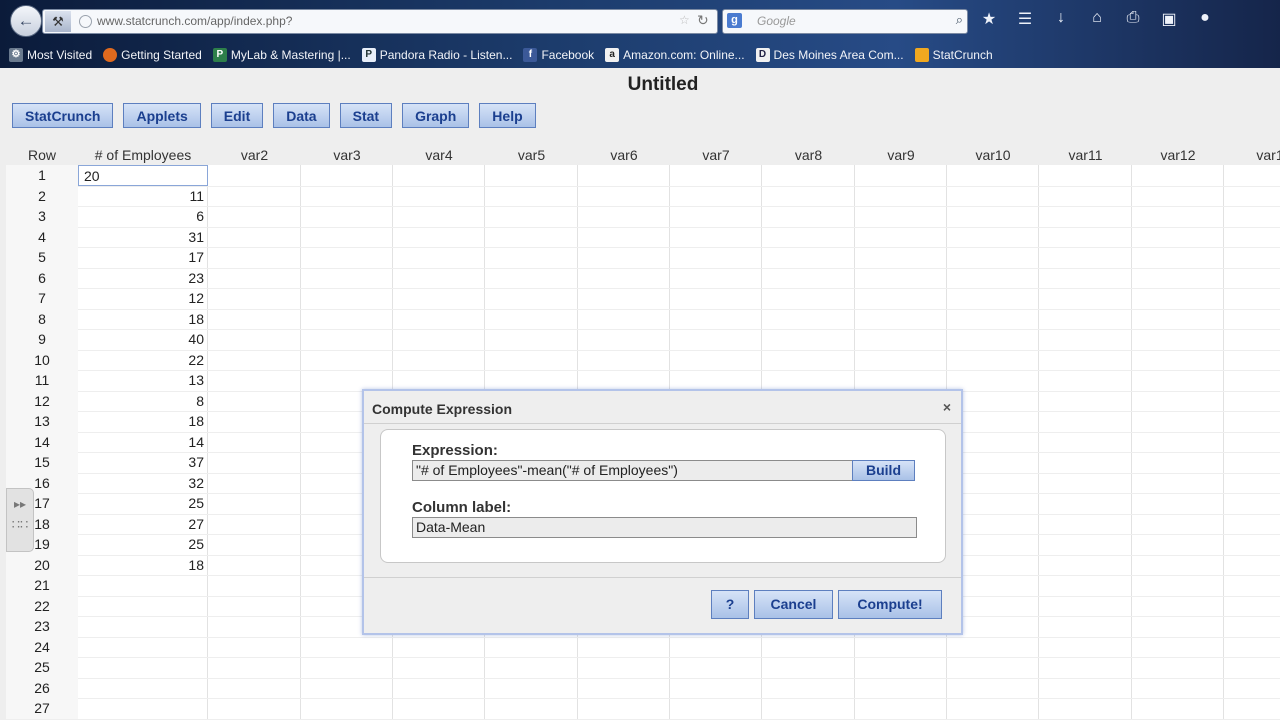 The image size is (1280, 720). Describe the element at coordinates (42, 318) in the screenshot. I see `row-number: 8` at that location.